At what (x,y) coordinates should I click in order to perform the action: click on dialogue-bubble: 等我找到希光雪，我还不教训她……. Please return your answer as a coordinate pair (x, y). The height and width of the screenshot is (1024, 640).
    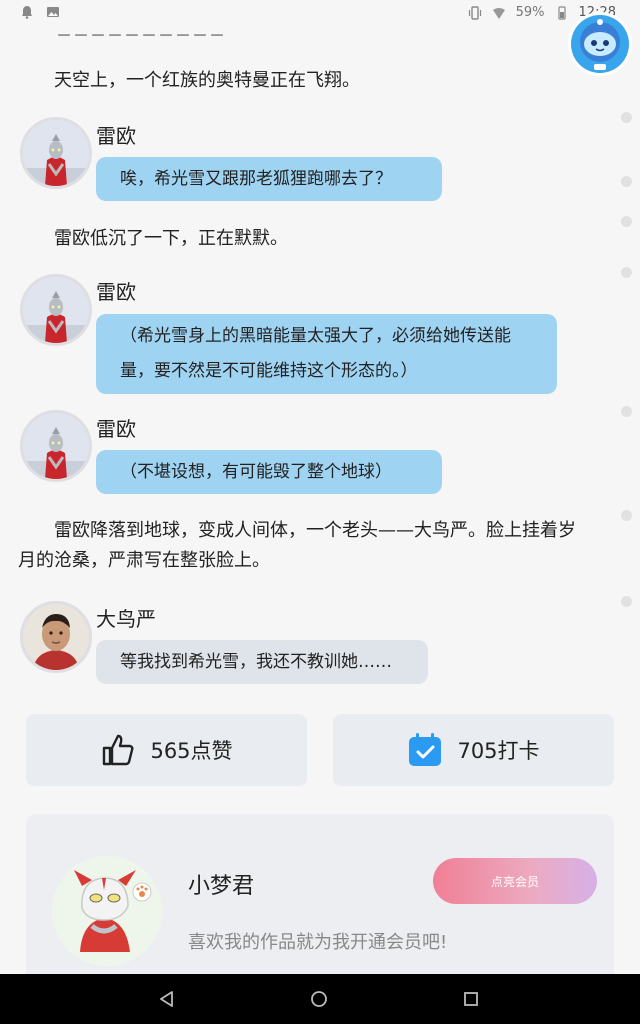
    Looking at the image, I should click on (262, 662).